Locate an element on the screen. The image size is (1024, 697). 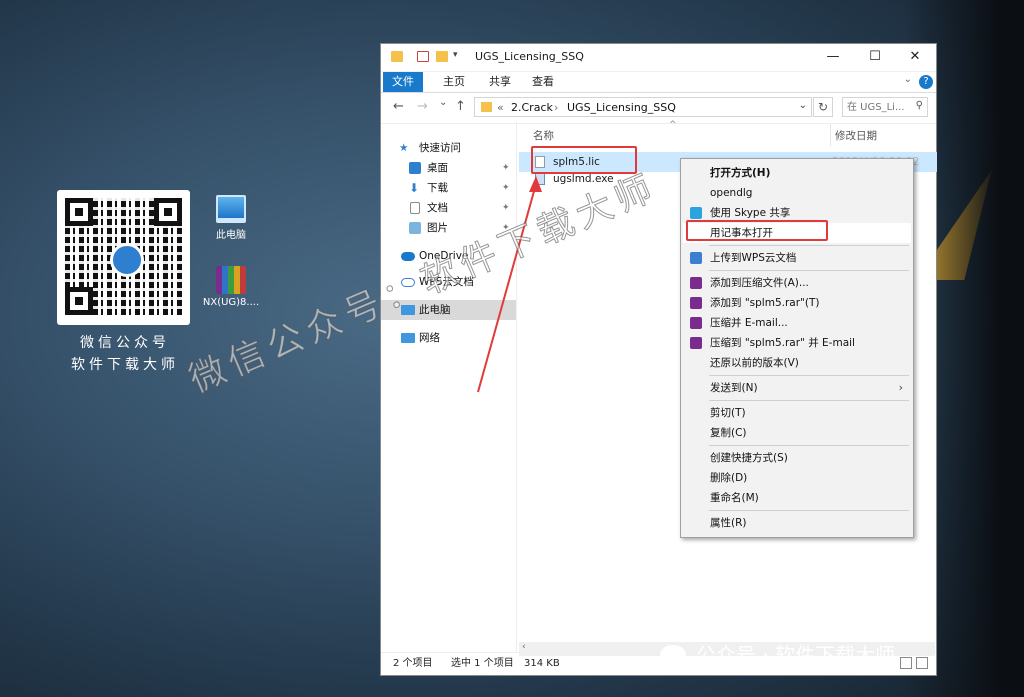
menu-item: 还原以前的版本(V) is located at coordinates (797, 363).